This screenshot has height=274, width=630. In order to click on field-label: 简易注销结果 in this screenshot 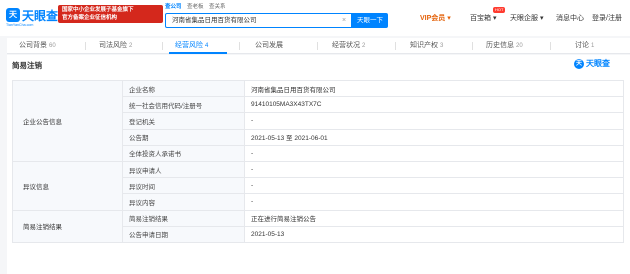, I will do `click(183, 218)`.